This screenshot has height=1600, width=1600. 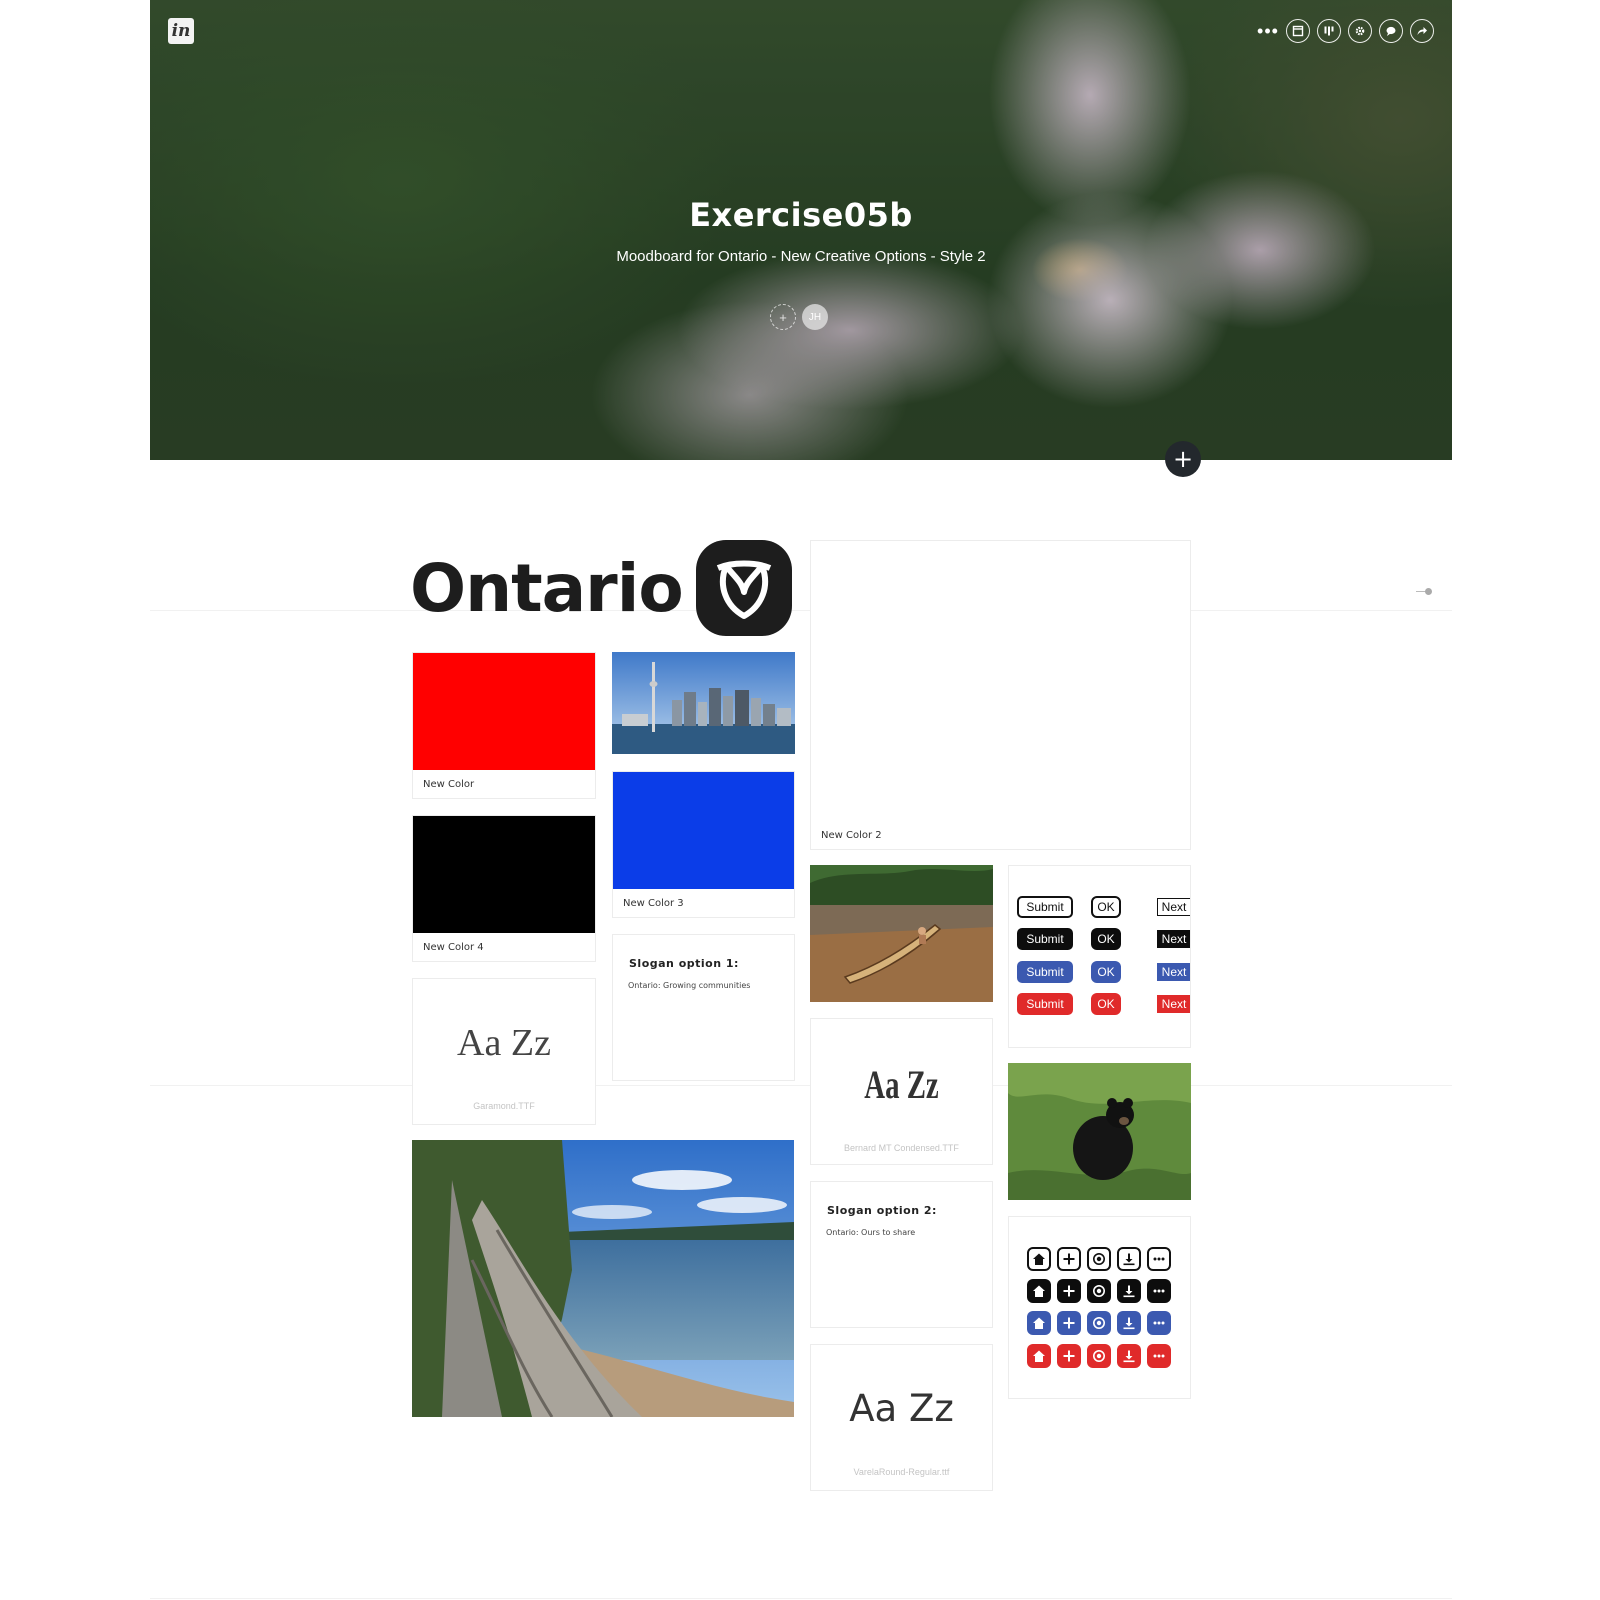 I want to click on next-button-outline: Next, so click(x=1173, y=907).